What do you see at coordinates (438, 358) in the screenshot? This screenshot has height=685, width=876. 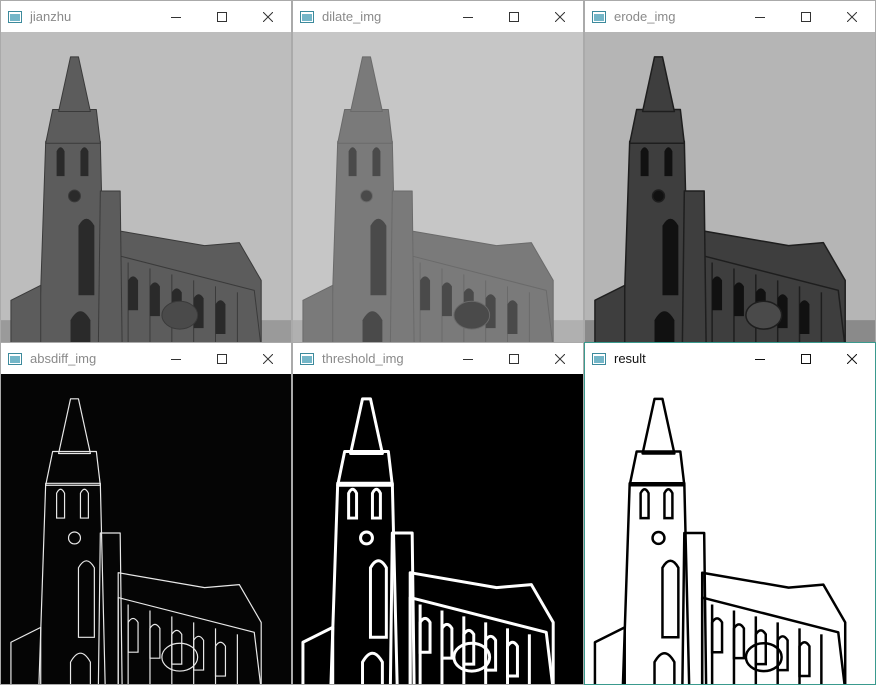 I see `titlebar: threshold_img` at bounding box center [438, 358].